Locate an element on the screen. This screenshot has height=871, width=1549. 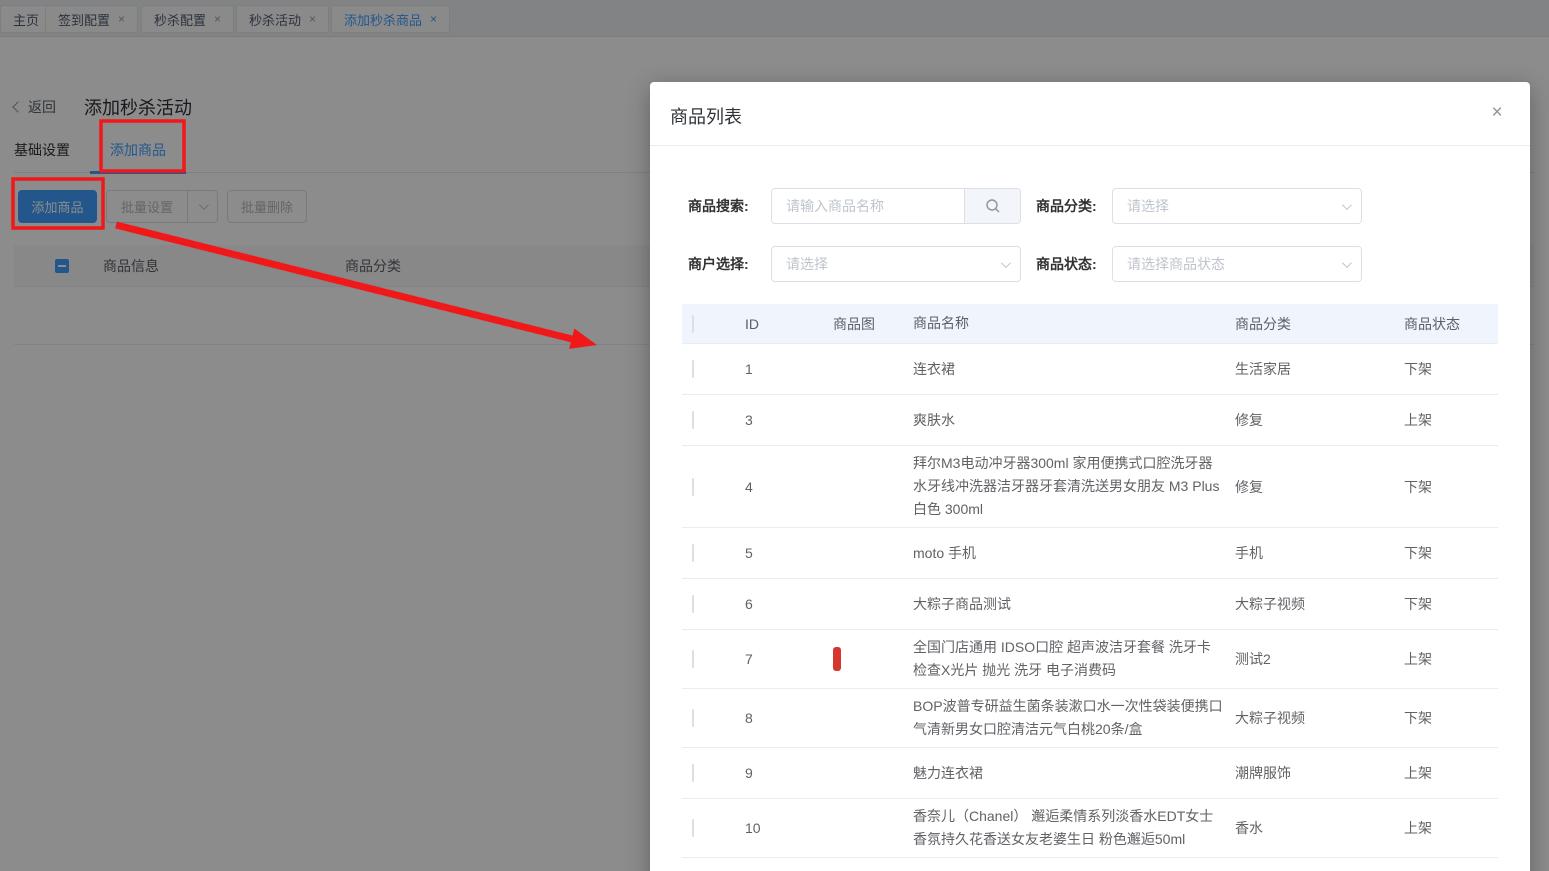
product-id: 6 is located at coordinates (749, 604).